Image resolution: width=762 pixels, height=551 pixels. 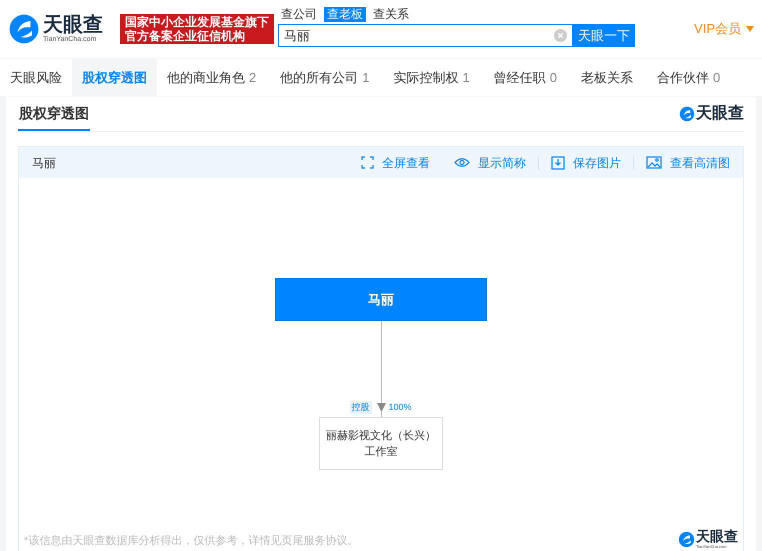 What do you see at coordinates (381, 443) in the screenshot?
I see `company-node: 丽赫影视文化（长兴）工作室` at bounding box center [381, 443].